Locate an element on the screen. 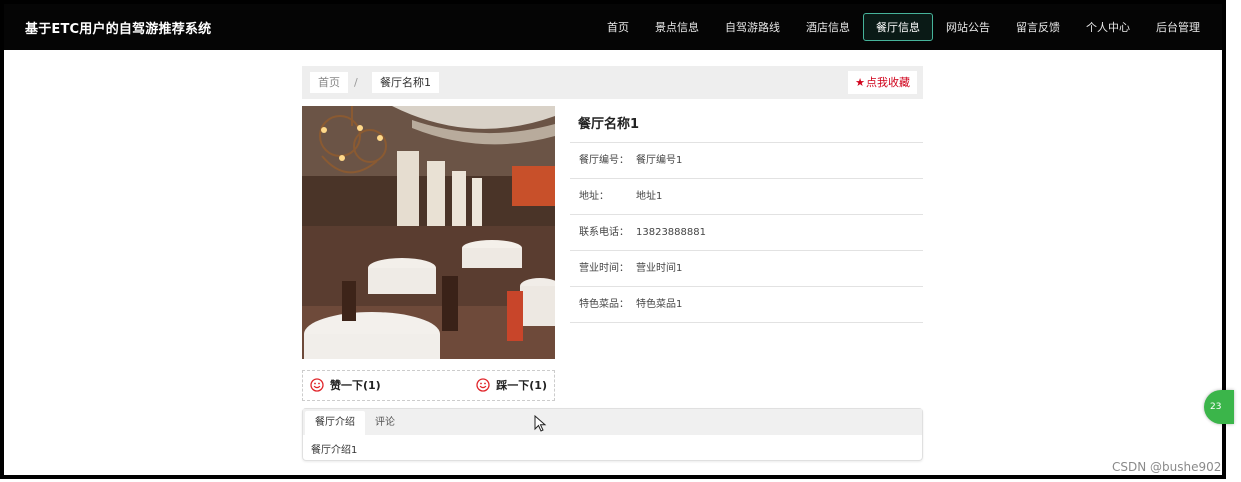 Image resolution: width=1241 pixels, height=482 pixels. like-label: 赞一下(1) is located at coordinates (355, 385).